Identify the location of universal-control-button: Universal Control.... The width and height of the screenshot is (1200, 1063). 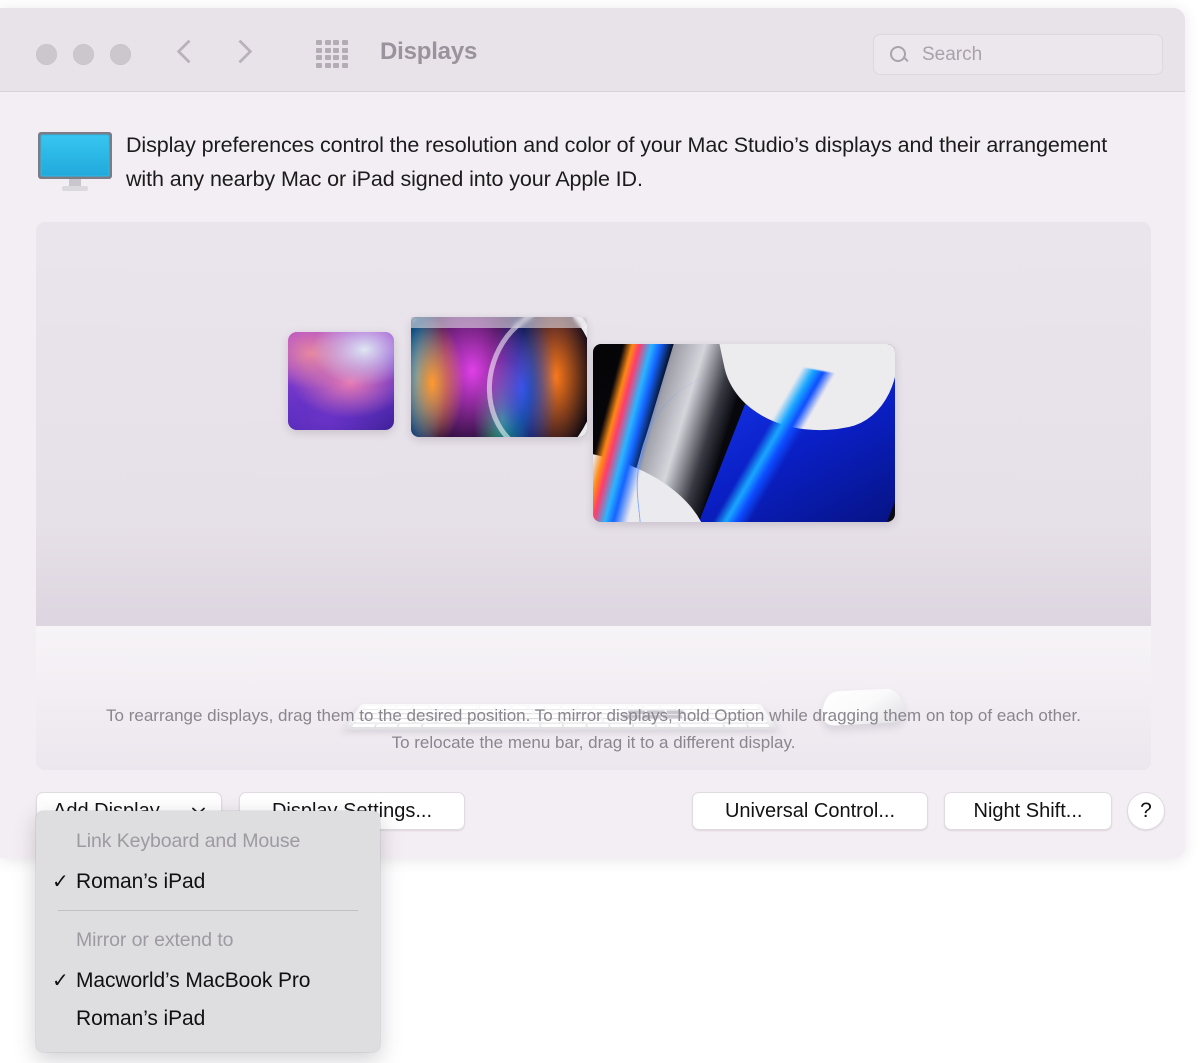
(810, 811).